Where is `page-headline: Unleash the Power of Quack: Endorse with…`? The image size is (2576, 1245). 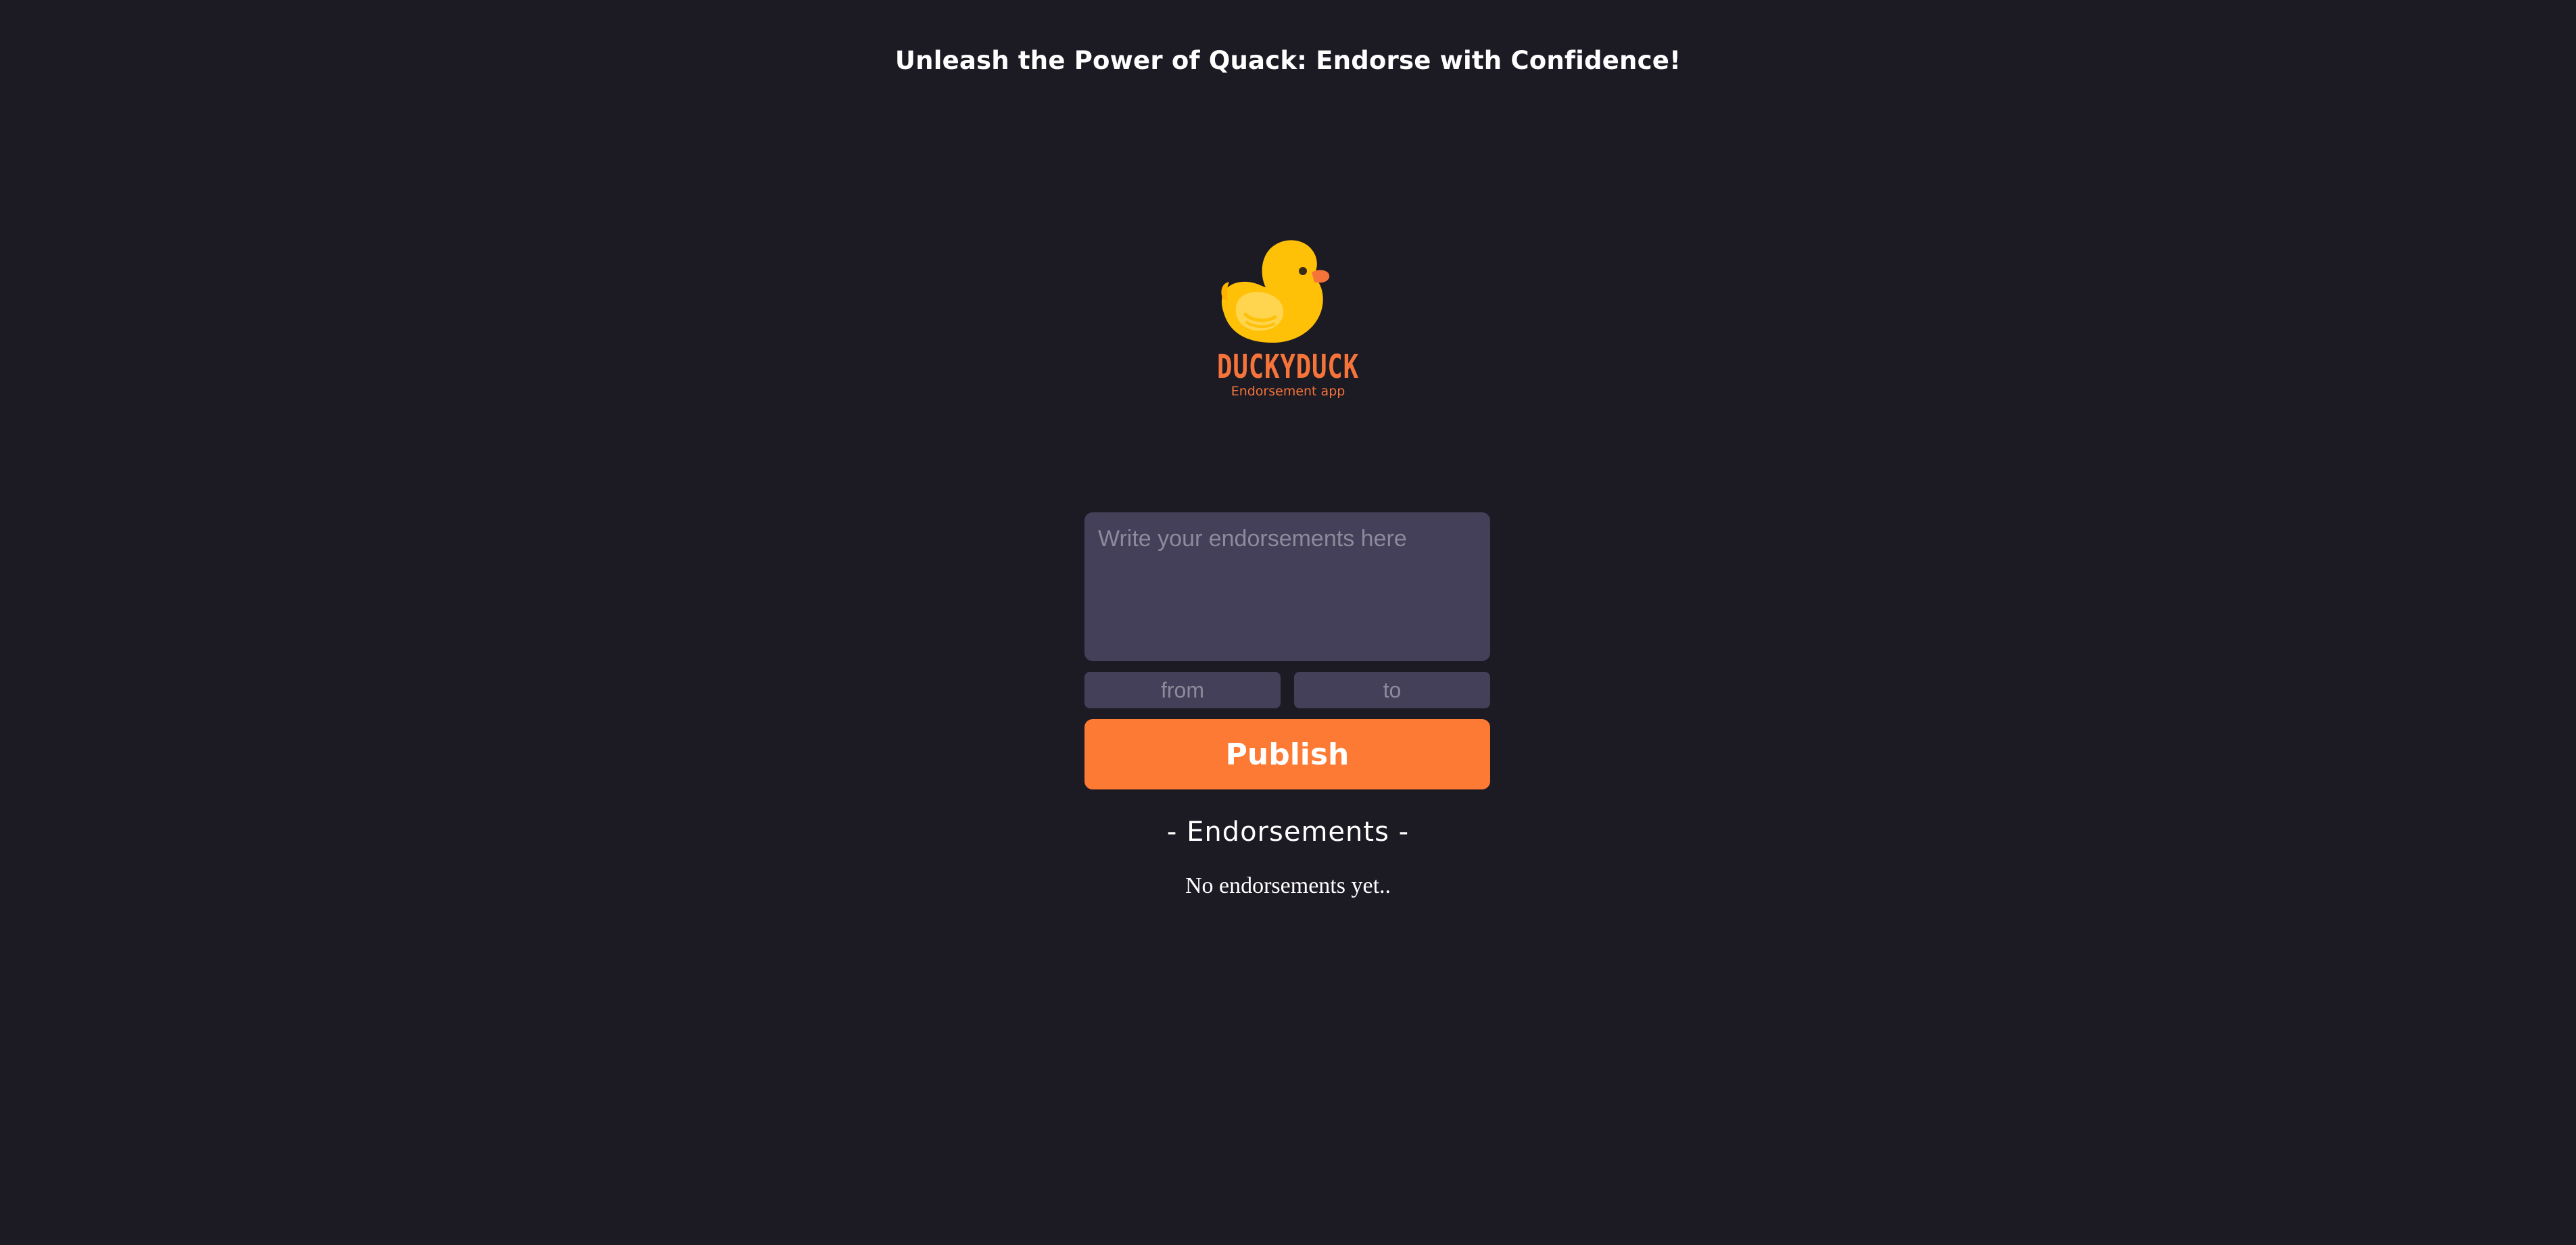
page-headline: Unleash the Power of Quack: Endorse with… is located at coordinates (1288, 60).